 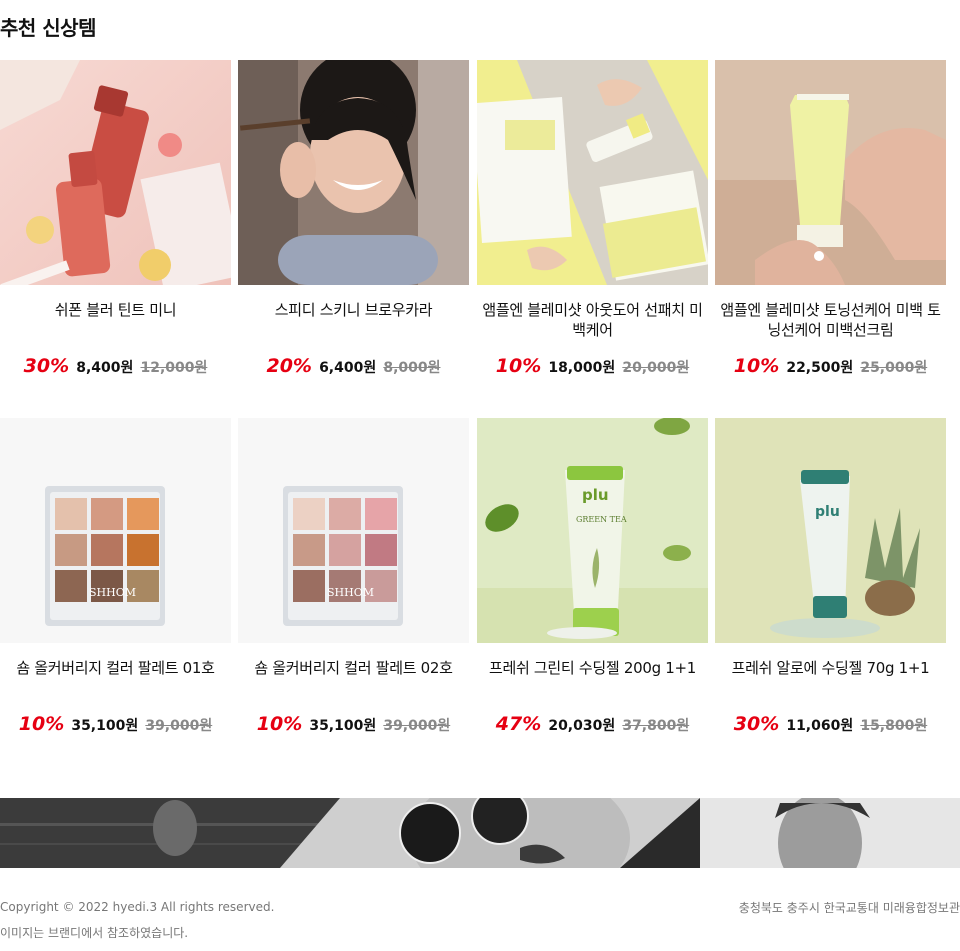 What do you see at coordinates (830, 530) in the screenshot?
I see `product-image: plu` at bounding box center [830, 530].